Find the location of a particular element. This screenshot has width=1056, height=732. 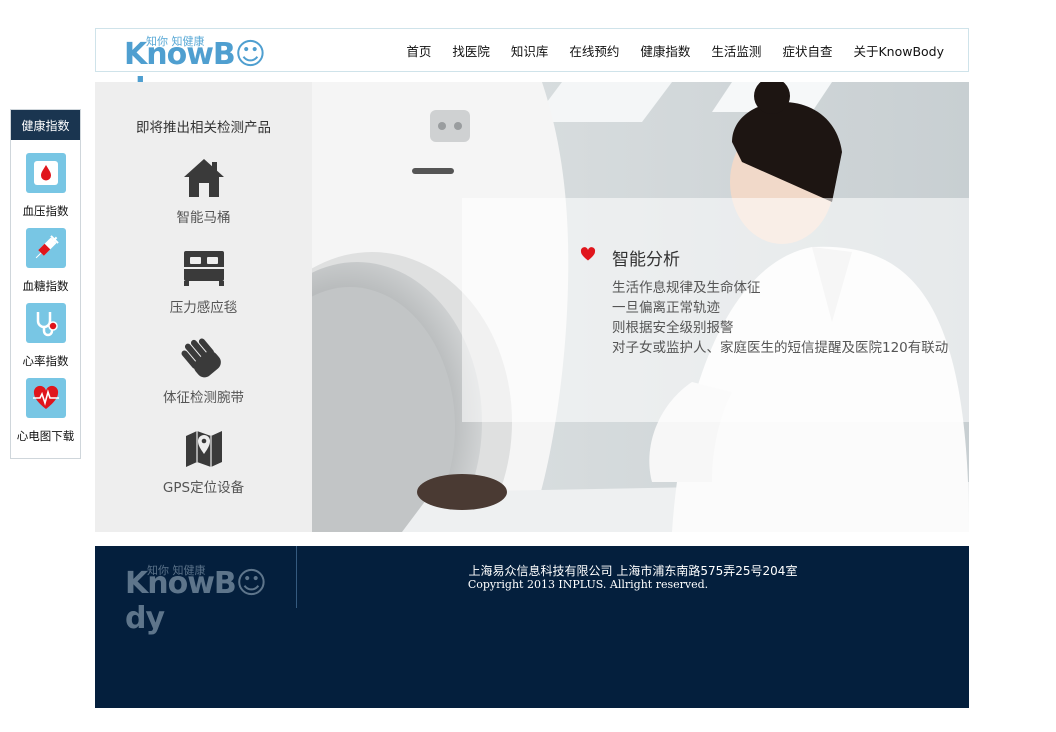

product-pressure-mat: 压力感应毯 is located at coordinates (203, 281).